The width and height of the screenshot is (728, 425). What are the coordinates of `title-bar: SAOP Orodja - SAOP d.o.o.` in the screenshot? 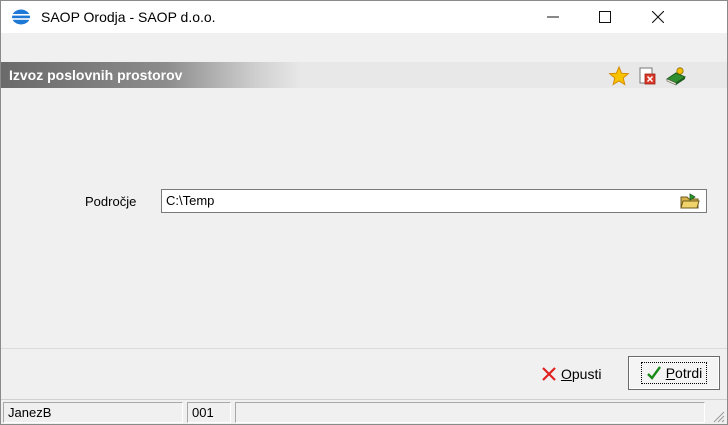 It's located at (364, 17).